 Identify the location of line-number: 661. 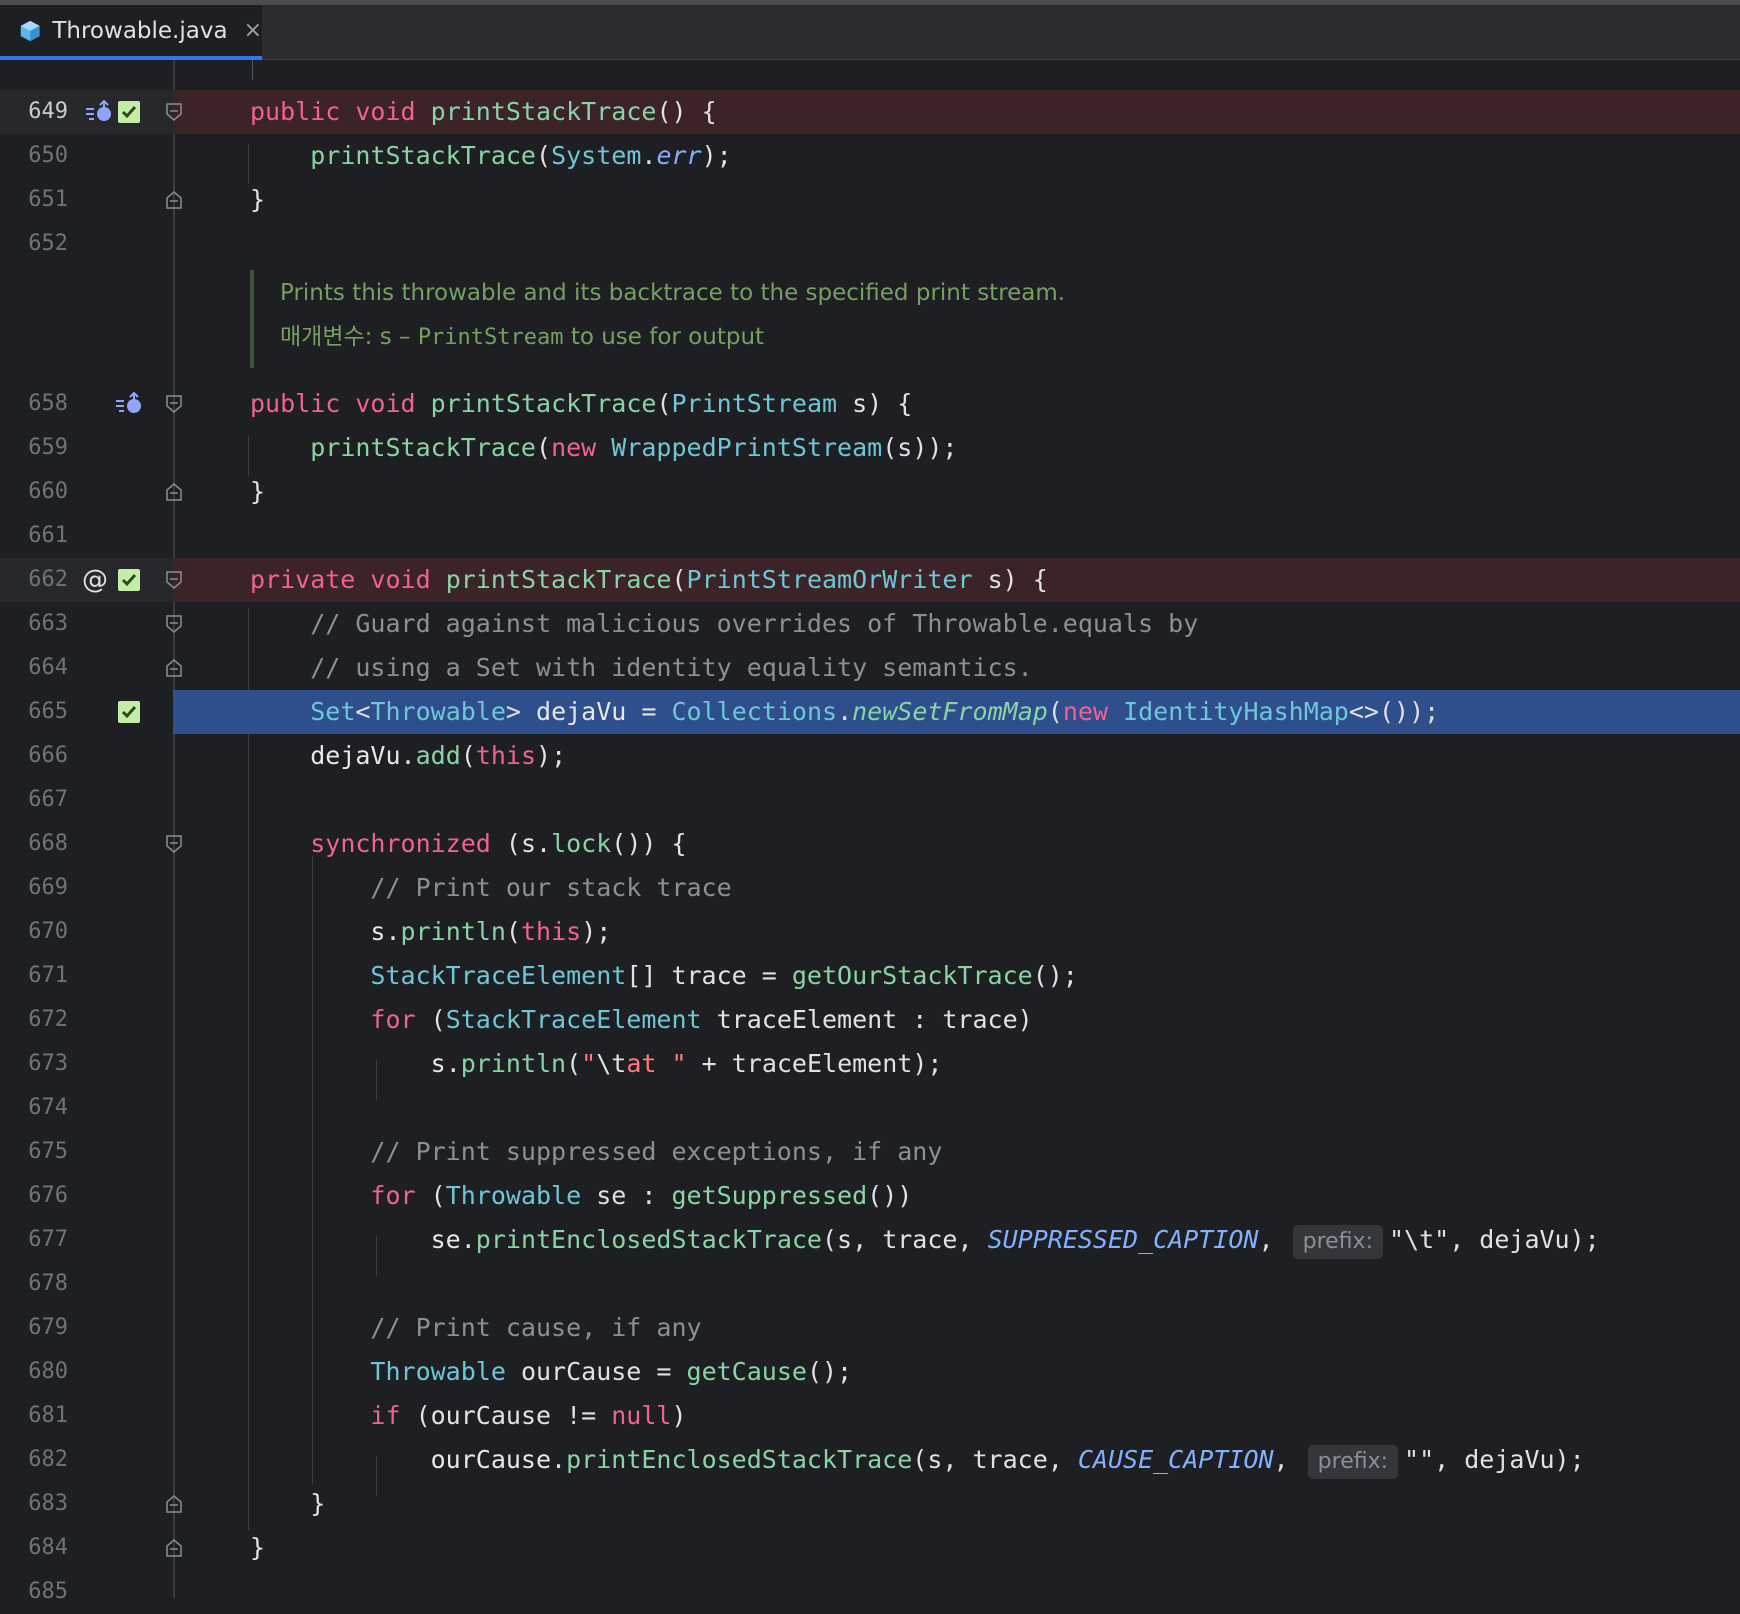
(48, 535).